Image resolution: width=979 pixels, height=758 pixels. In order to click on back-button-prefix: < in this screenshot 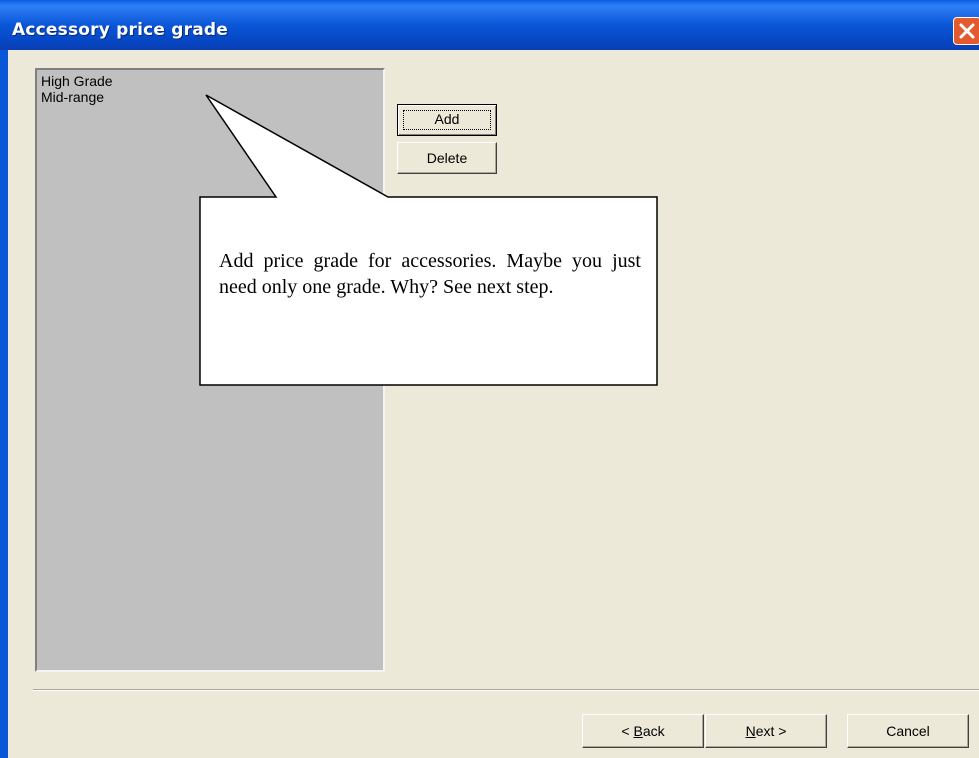, I will do `click(627, 731)`.